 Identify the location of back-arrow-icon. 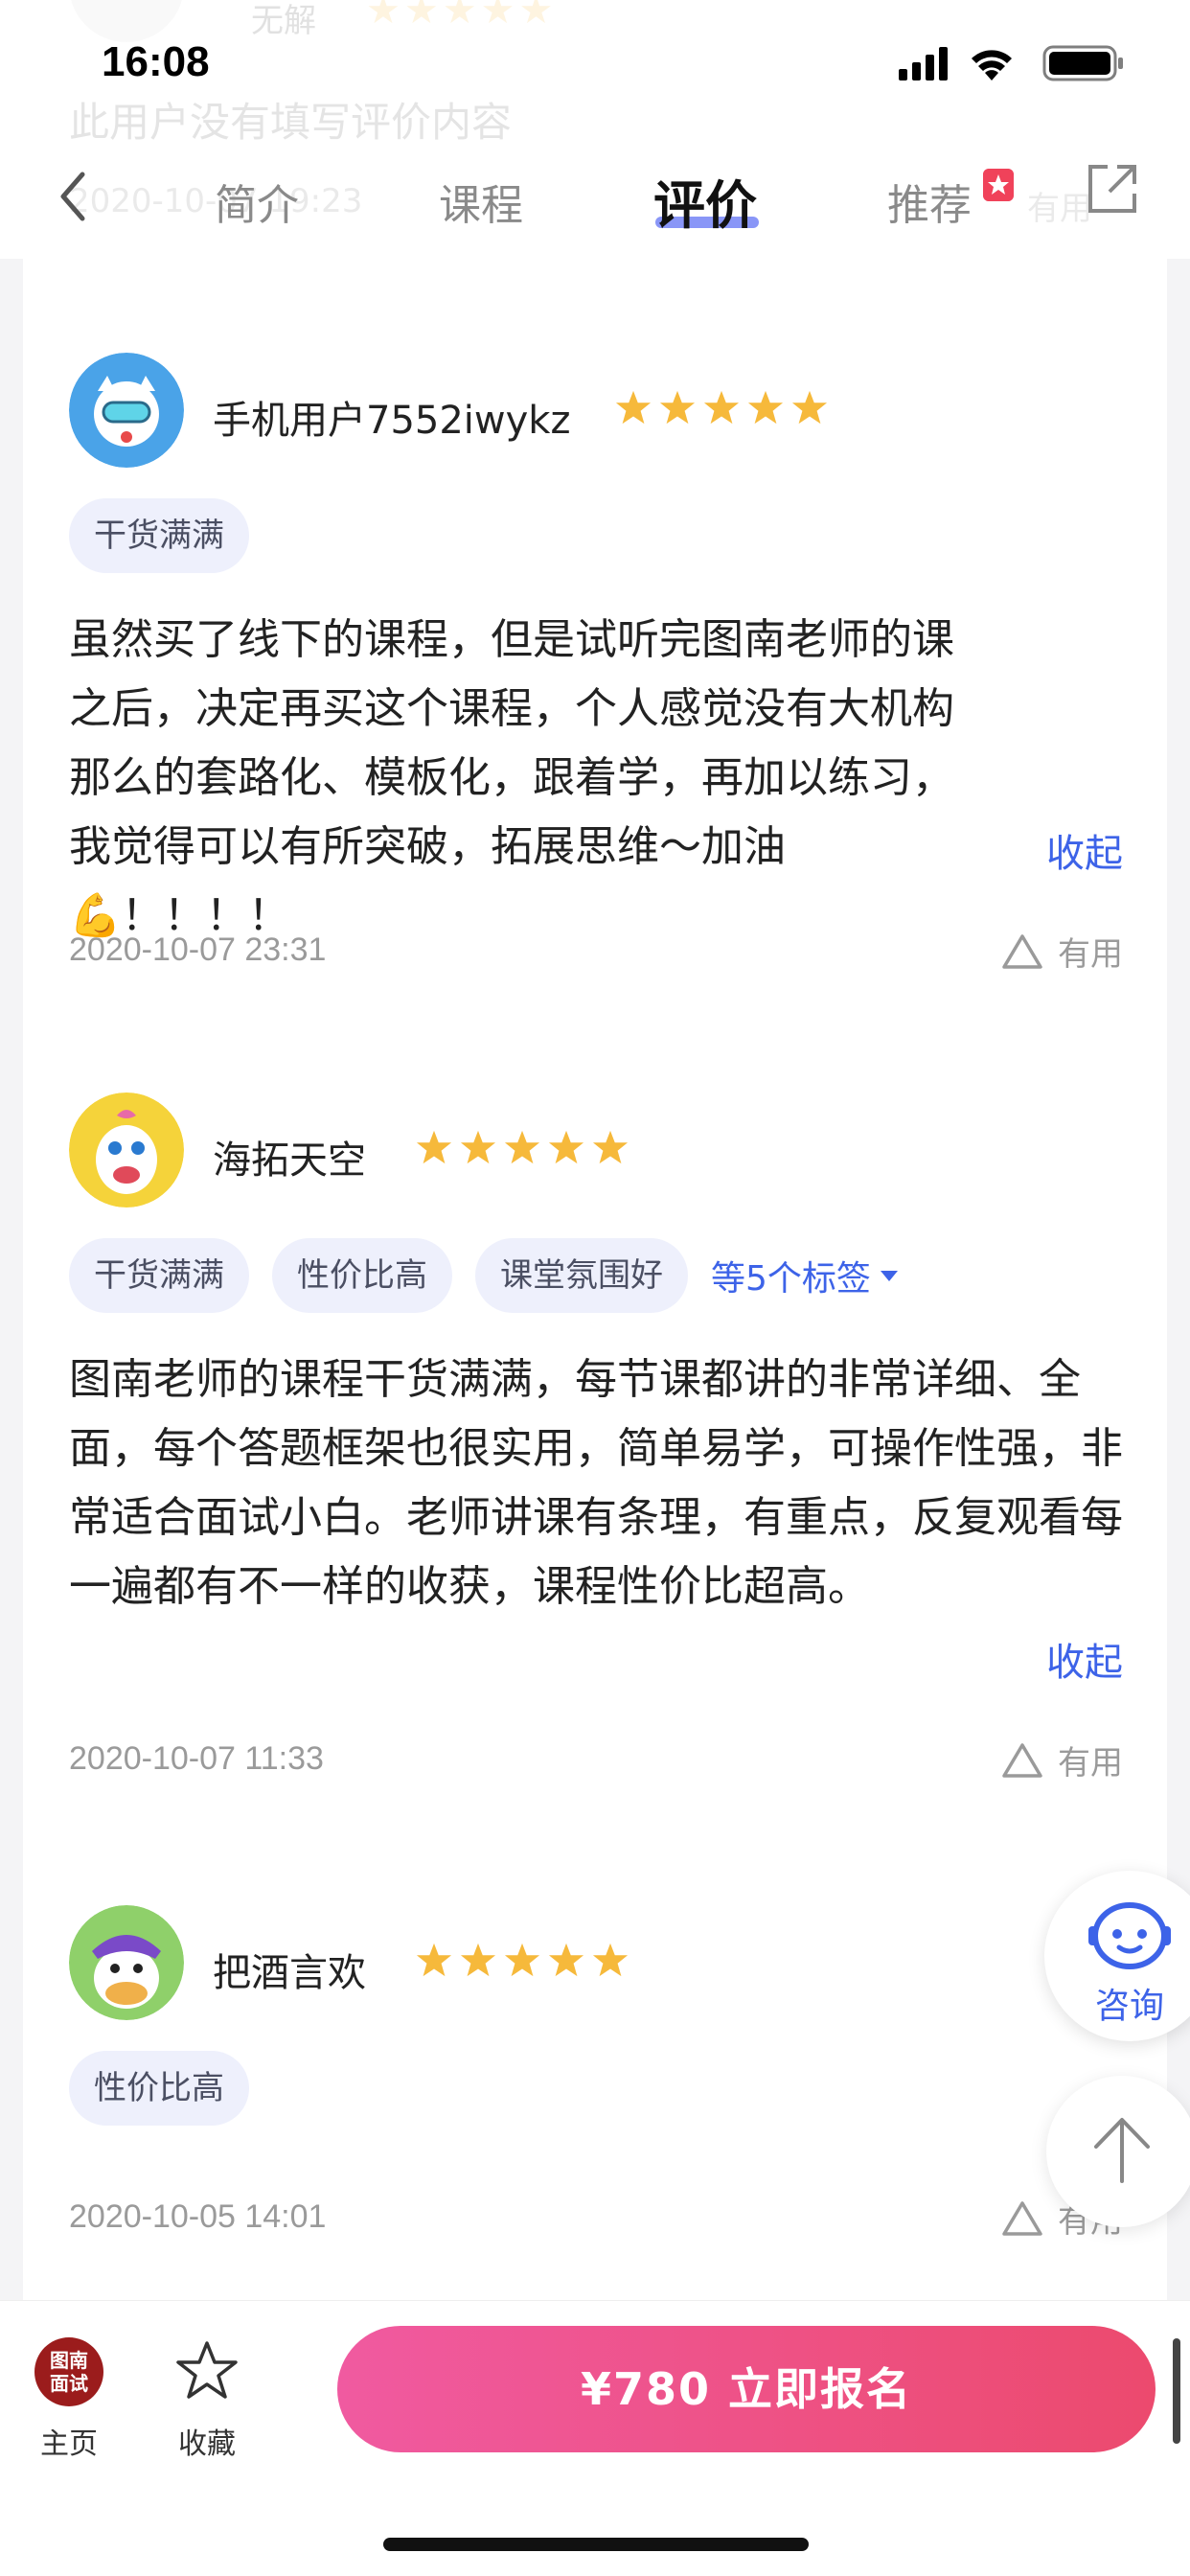
(73, 196).